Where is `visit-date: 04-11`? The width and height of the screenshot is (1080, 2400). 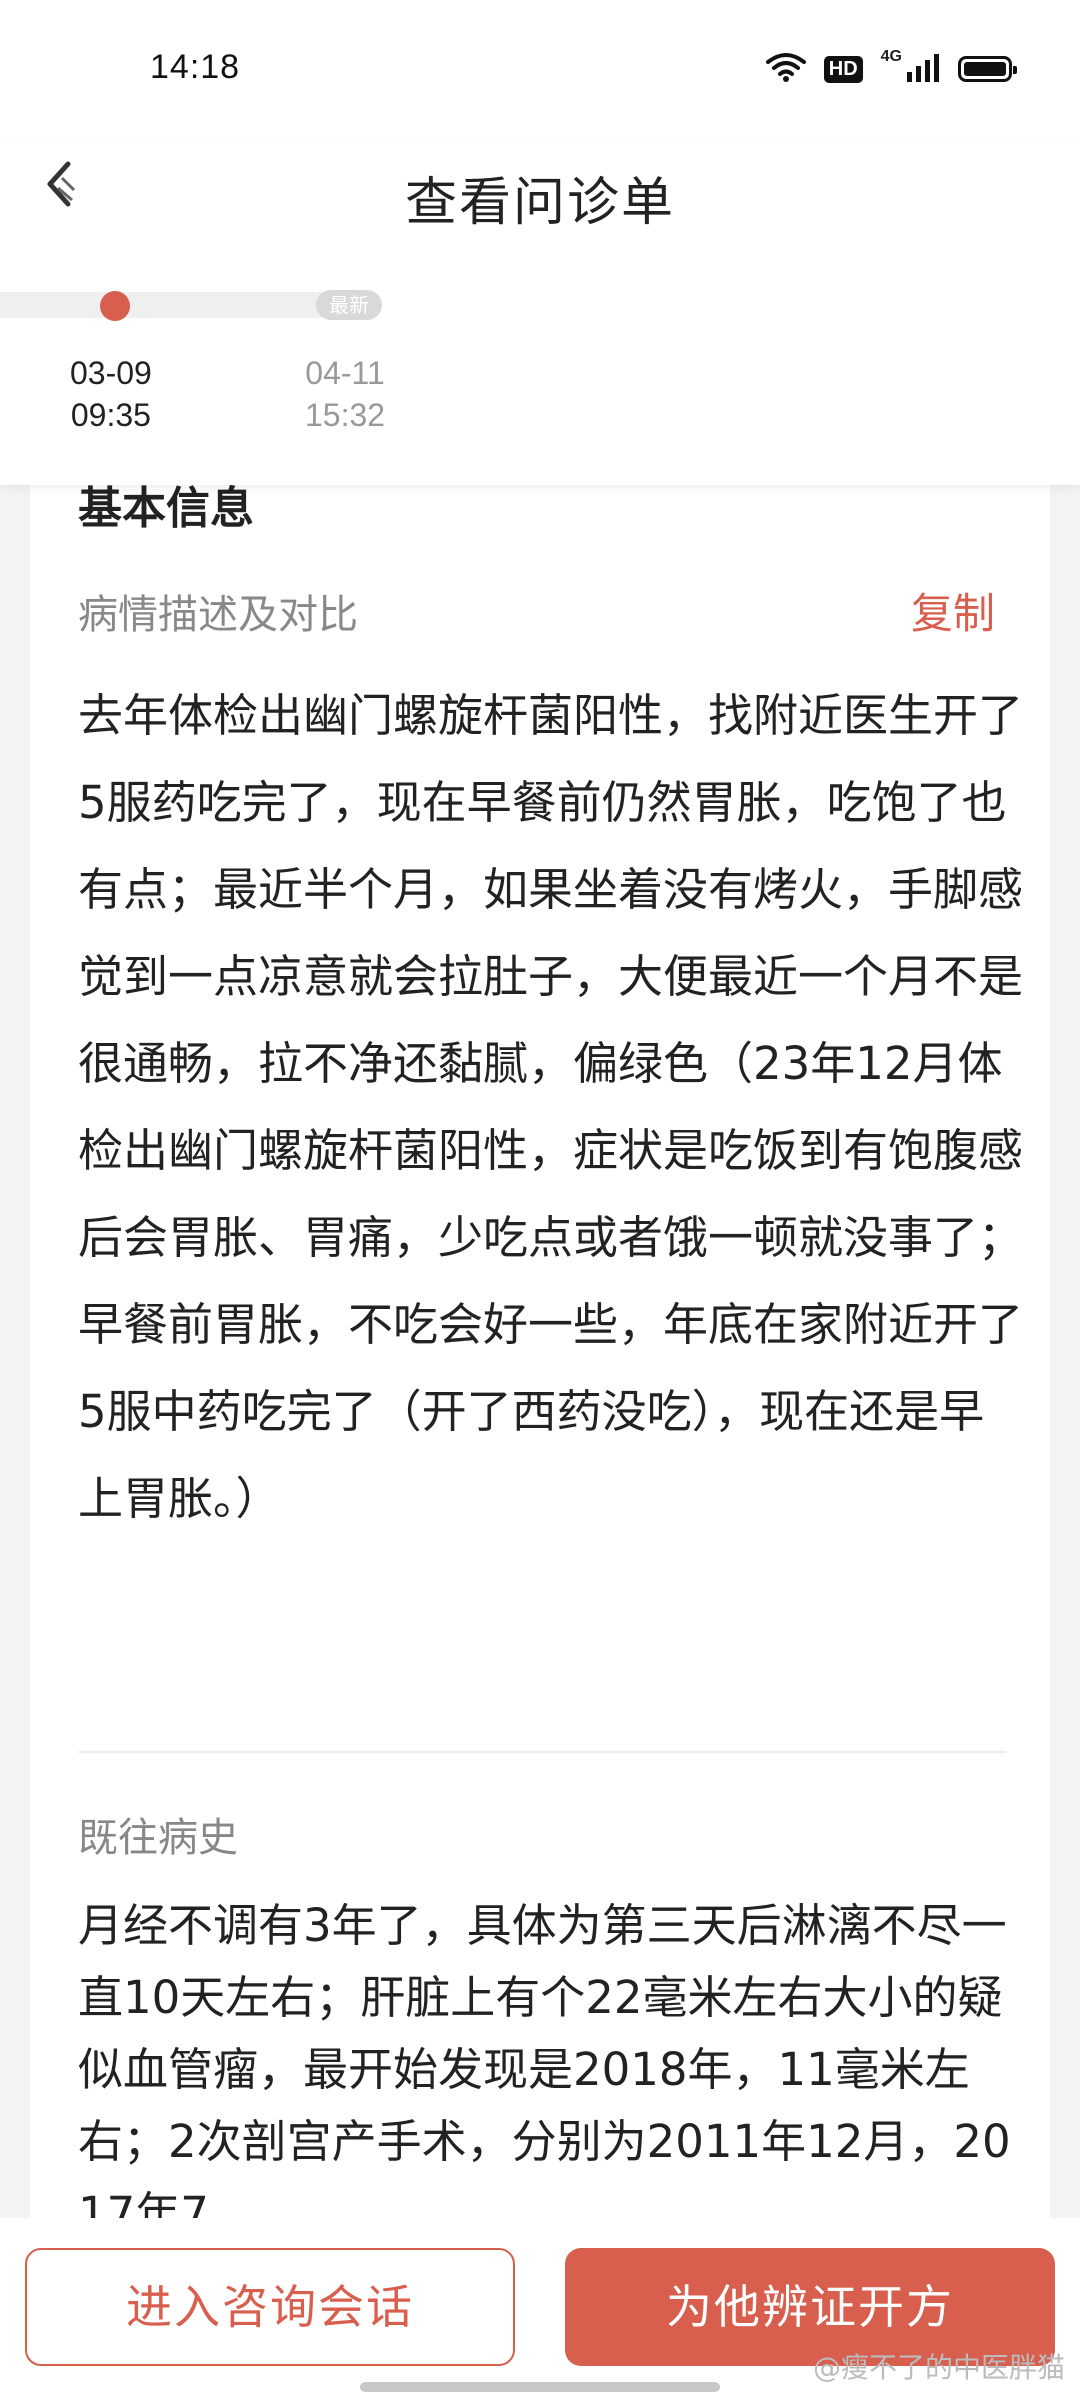 visit-date: 04-11 is located at coordinates (345, 373).